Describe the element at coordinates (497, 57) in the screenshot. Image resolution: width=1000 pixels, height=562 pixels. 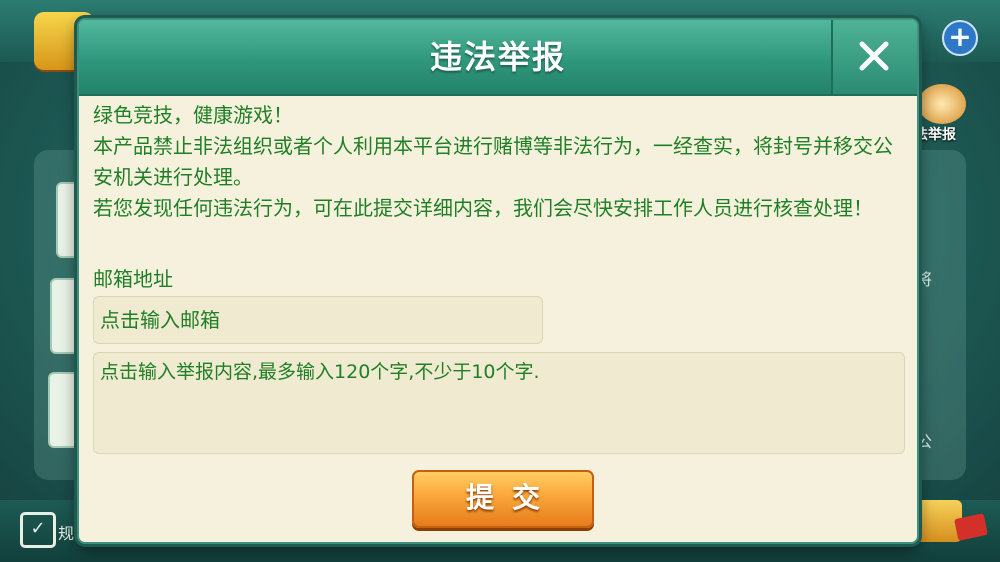
I see `dialog-title: 违法举报` at that location.